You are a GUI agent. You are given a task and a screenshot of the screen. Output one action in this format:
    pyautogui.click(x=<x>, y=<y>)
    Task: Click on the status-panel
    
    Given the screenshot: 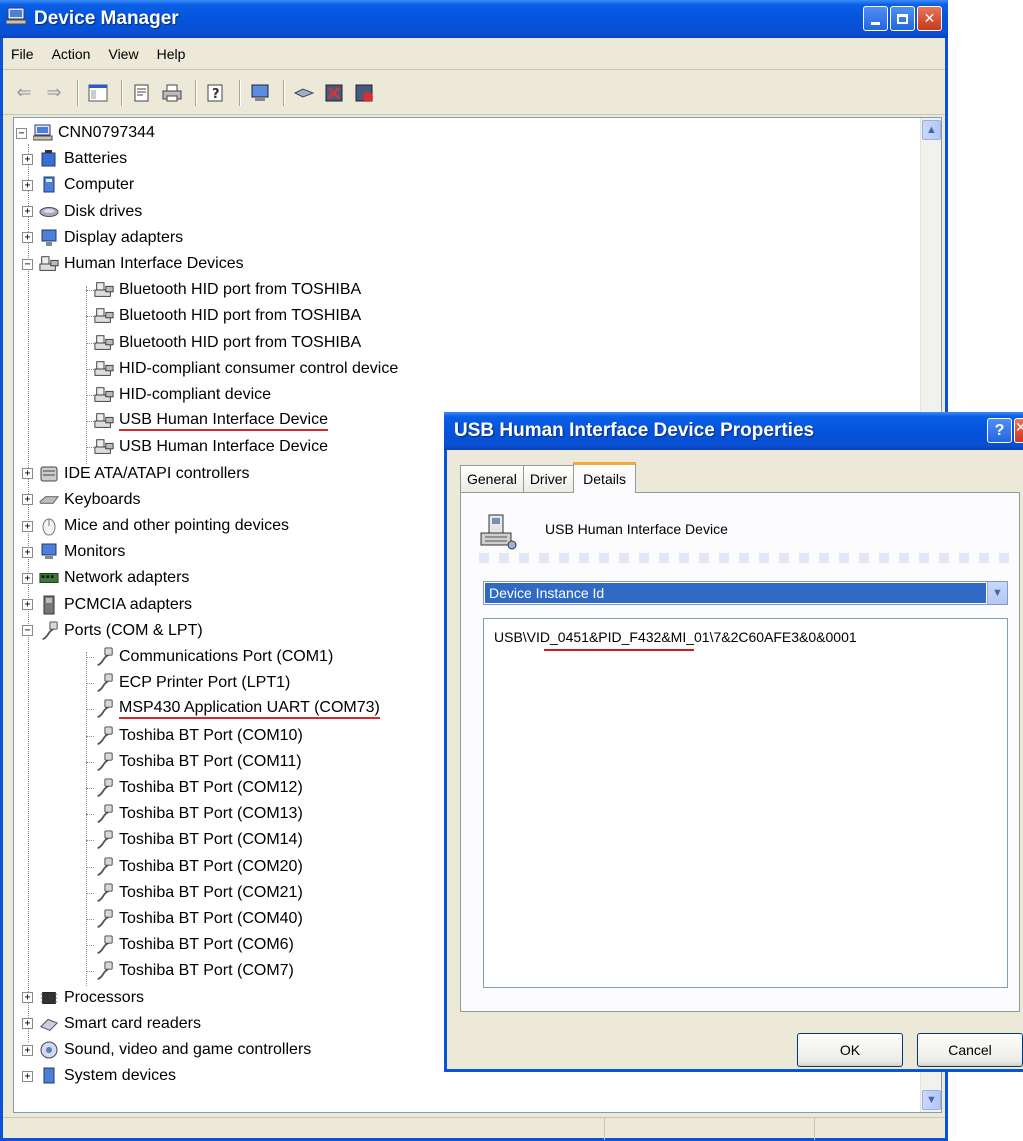 What is the action you would take?
    pyautogui.click(x=710, y=1129)
    